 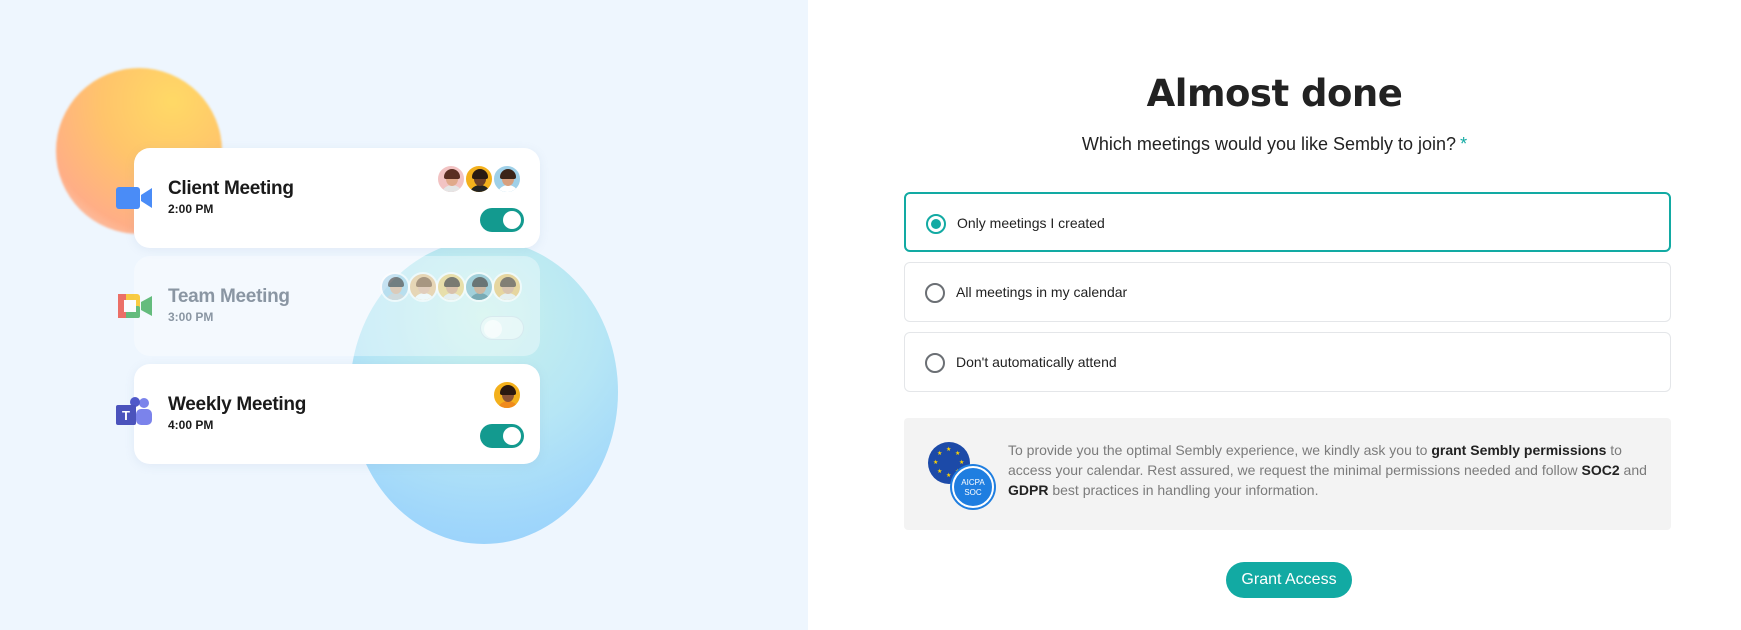 I want to click on meeting-toggle-off, so click(x=502, y=328).